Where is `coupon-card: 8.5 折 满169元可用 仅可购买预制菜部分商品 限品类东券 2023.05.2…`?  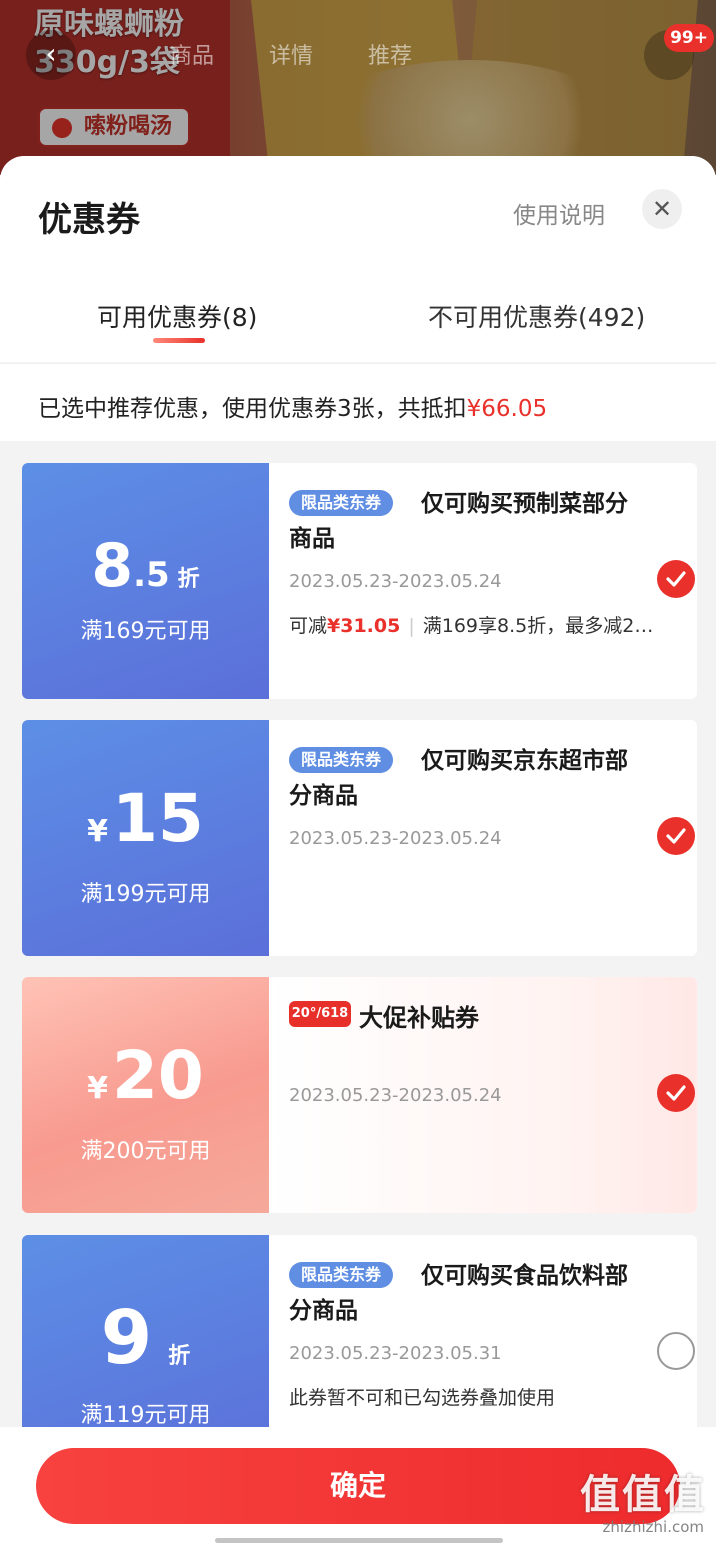
coupon-card: 8.5 折 满169元可用 仅可购买预制菜部分商品 限品类东券 2023.05.2… is located at coordinates (359, 581).